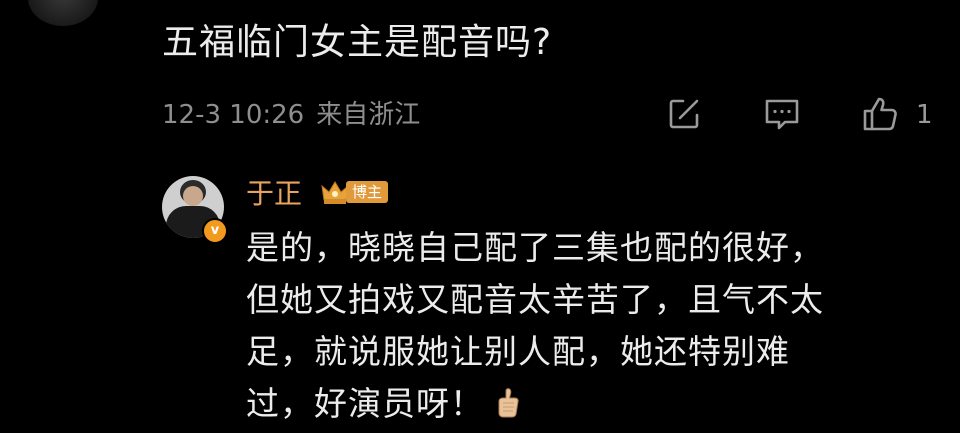 Image resolution: width=960 pixels, height=433 pixels. What do you see at coordinates (63, 13) in the screenshot?
I see `commenter-avatar` at bounding box center [63, 13].